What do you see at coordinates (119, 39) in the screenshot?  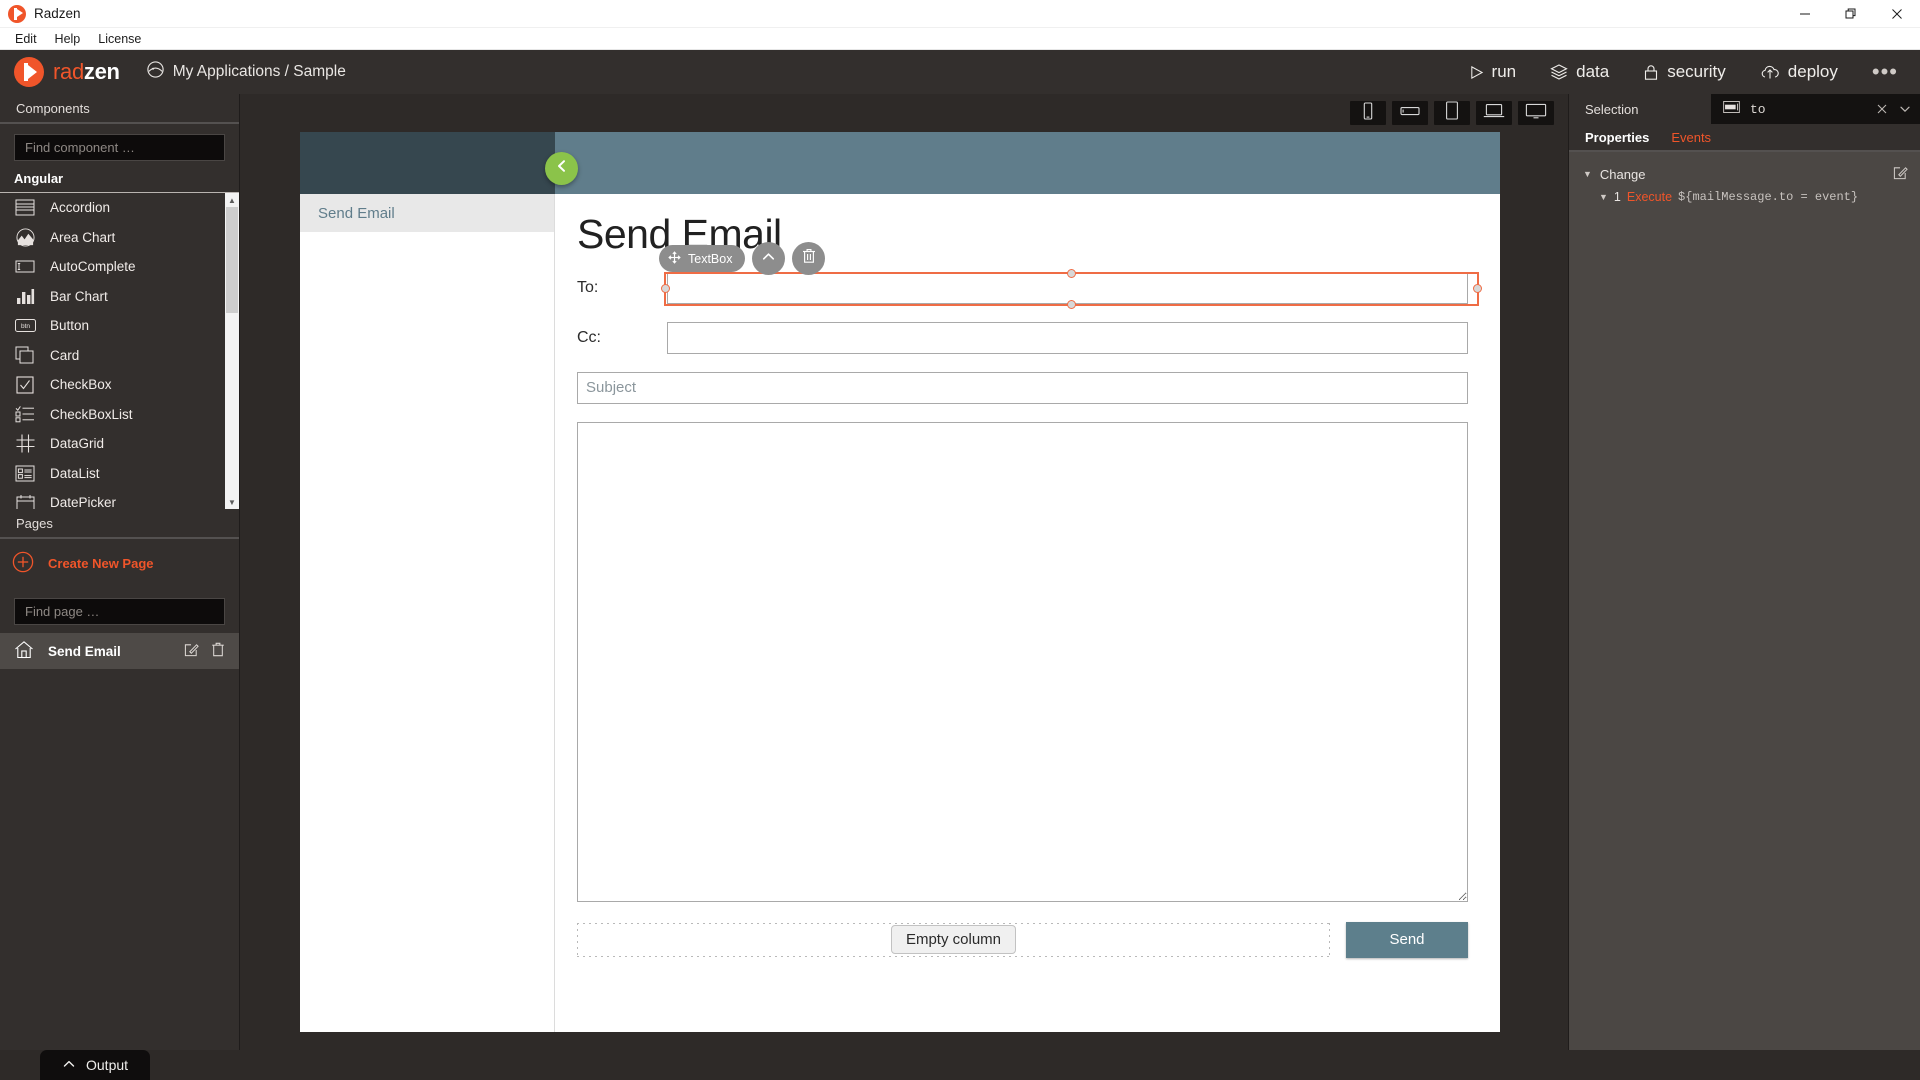 I see `menu-item-license: License` at bounding box center [119, 39].